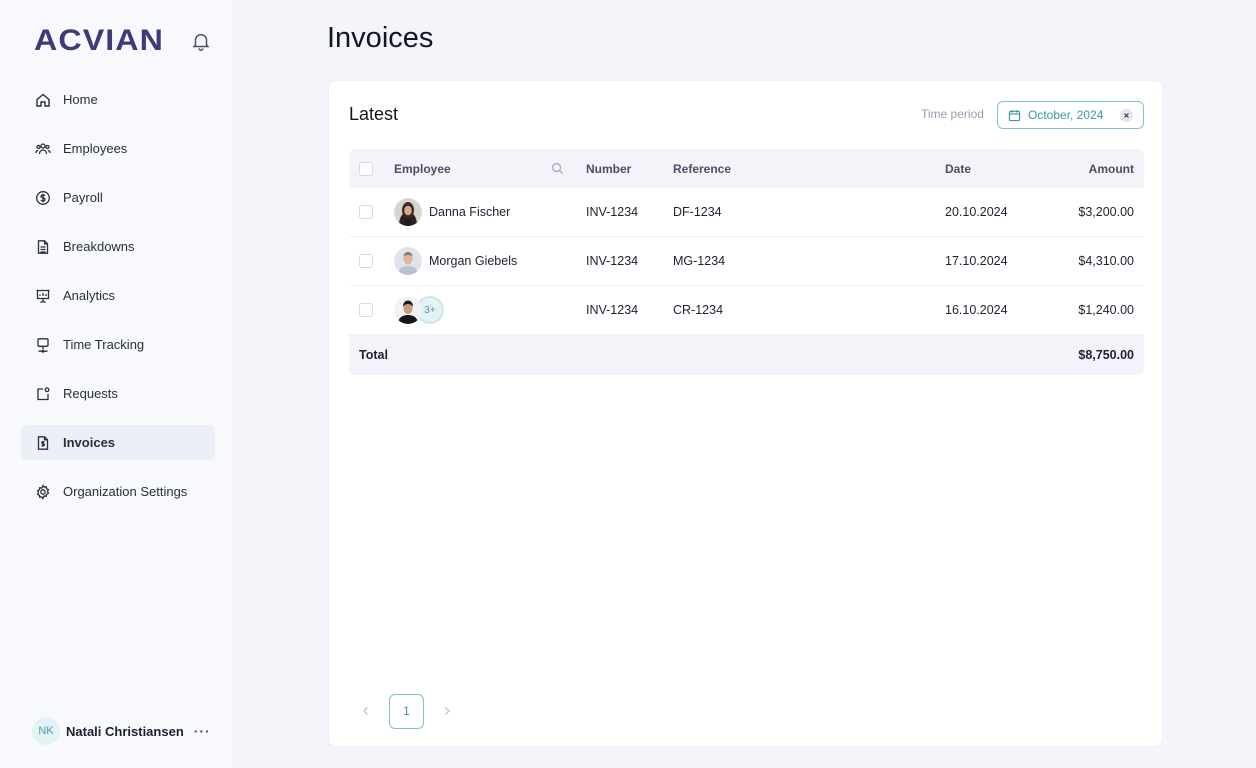 The image size is (1256, 768). I want to click on table-header: Employee Number Reference Date Amount, so click(746, 168).